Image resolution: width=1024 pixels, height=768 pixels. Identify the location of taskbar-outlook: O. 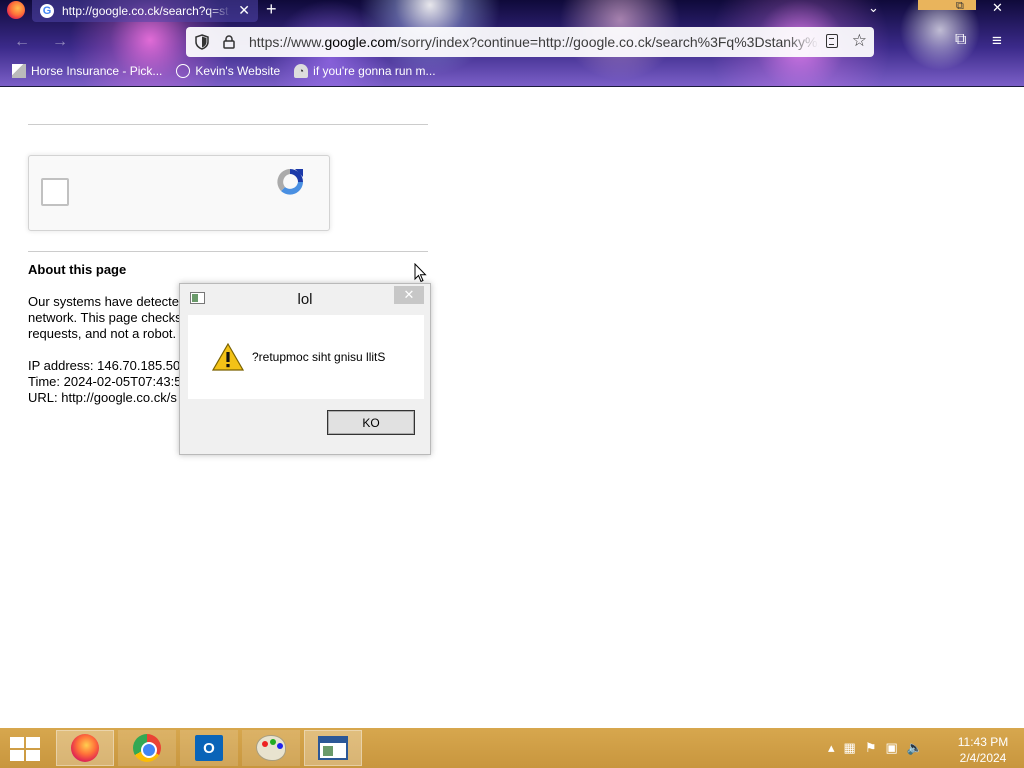
(209, 748).